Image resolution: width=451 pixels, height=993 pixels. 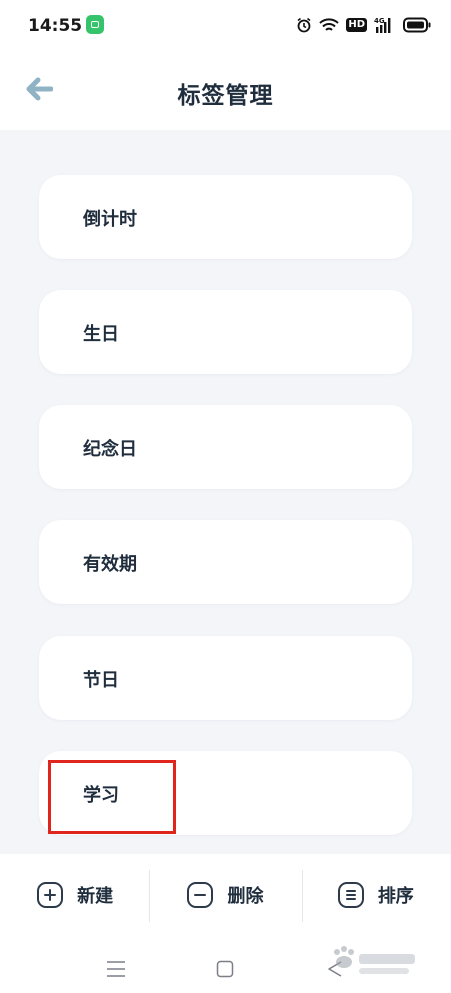 I want to click on top-app-bar: 标签管理, so click(x=225, y=91).